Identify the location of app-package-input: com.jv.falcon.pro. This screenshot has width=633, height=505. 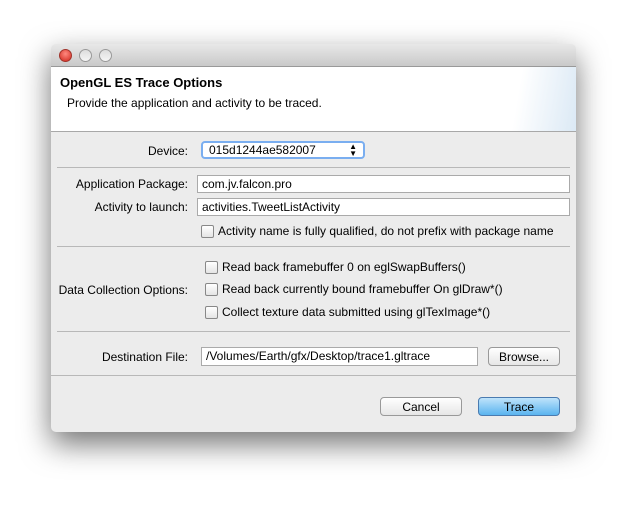
(383, 184).